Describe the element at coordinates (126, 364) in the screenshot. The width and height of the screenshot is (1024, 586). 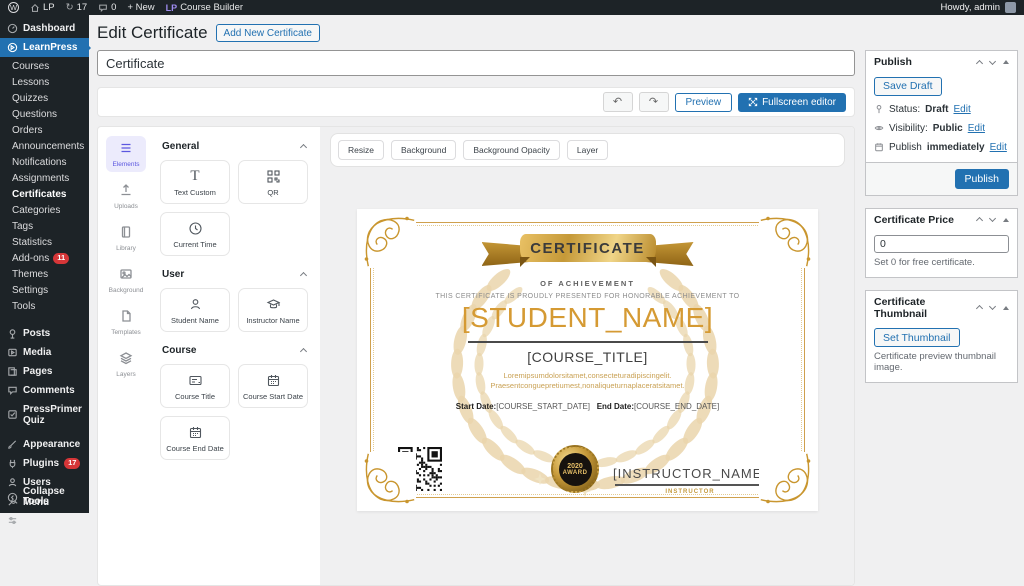
I see `tab-layers: Layers` at that location.